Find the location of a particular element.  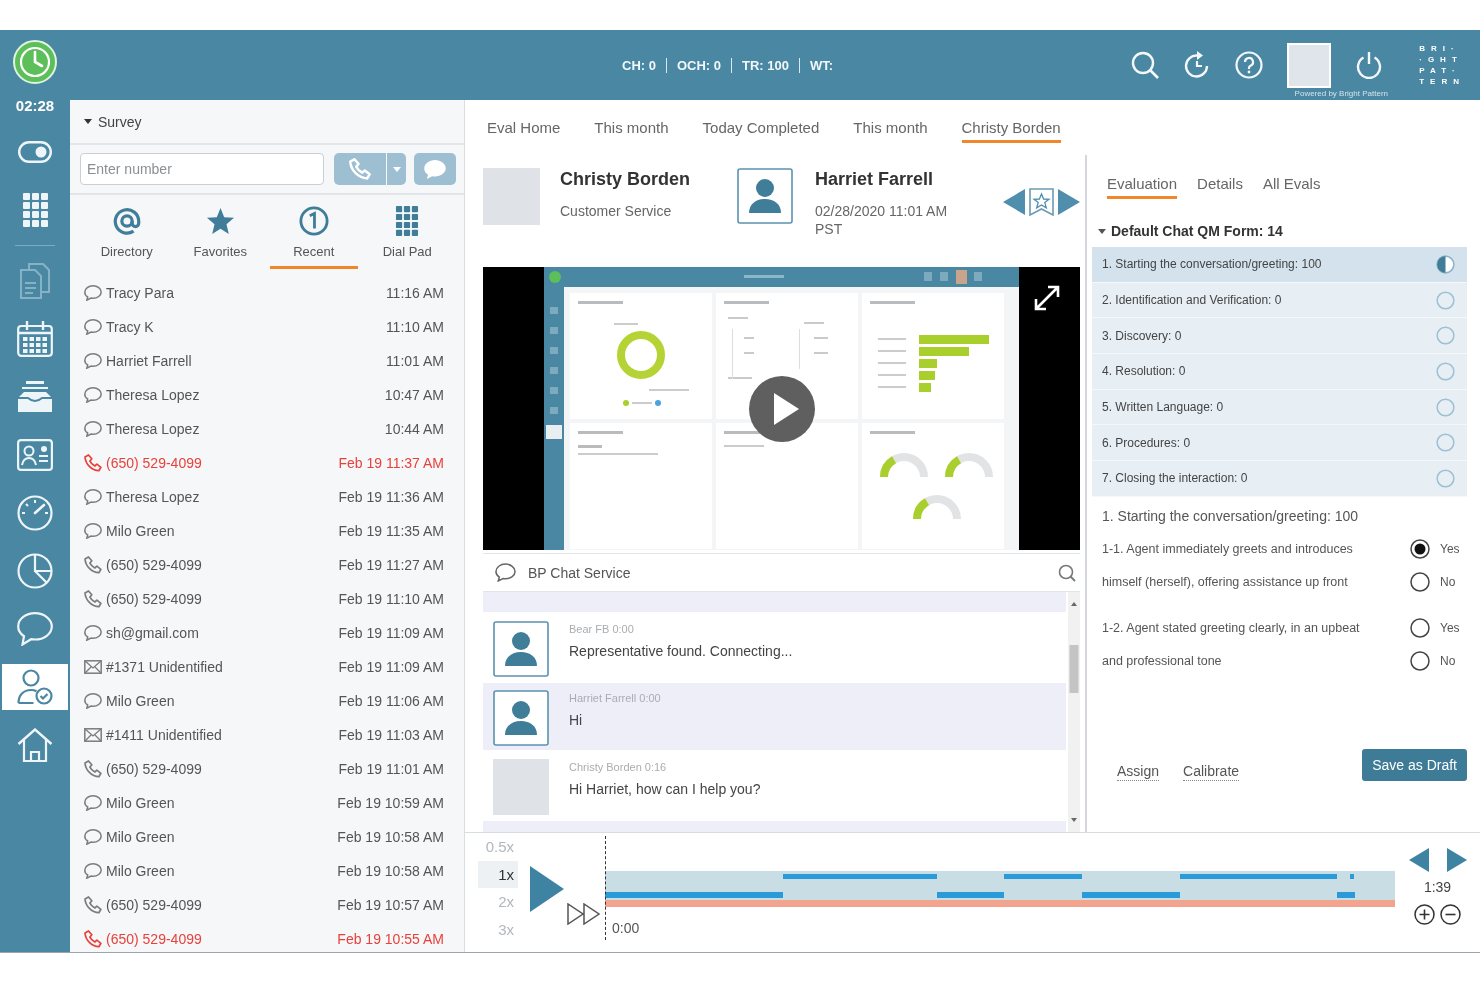

timestamp: Feb 19 10:58 AM is located at coordinates (390, 837).